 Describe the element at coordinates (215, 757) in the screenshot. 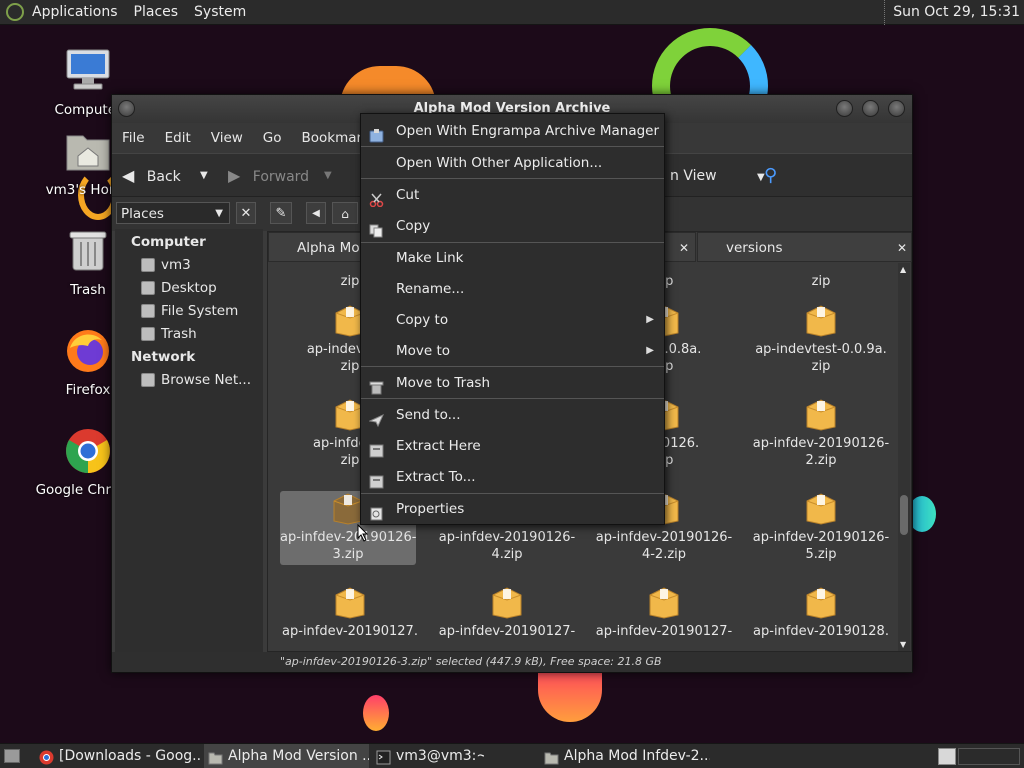

I see `folder-icon` at that location.